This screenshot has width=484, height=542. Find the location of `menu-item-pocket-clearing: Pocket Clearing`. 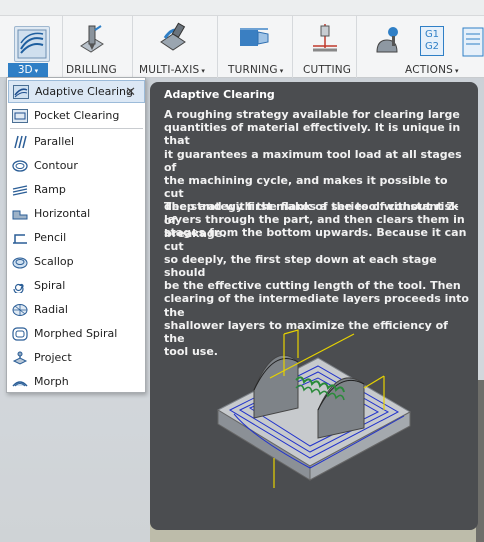

menu-item-pocket-clearing: Pocket Clearing is located at coordinates (76, 115).